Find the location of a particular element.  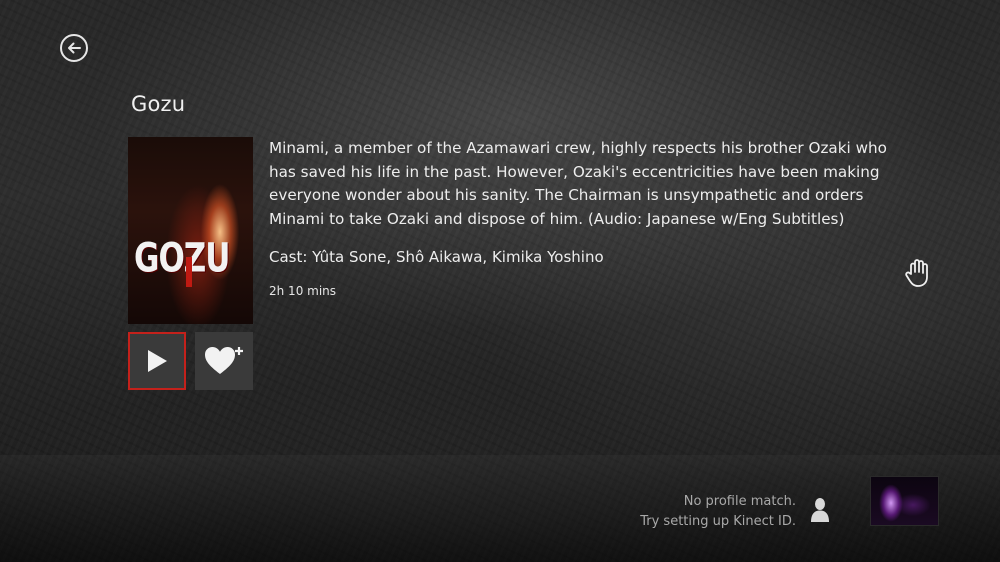

play-button is located at coordinates (157, 361).